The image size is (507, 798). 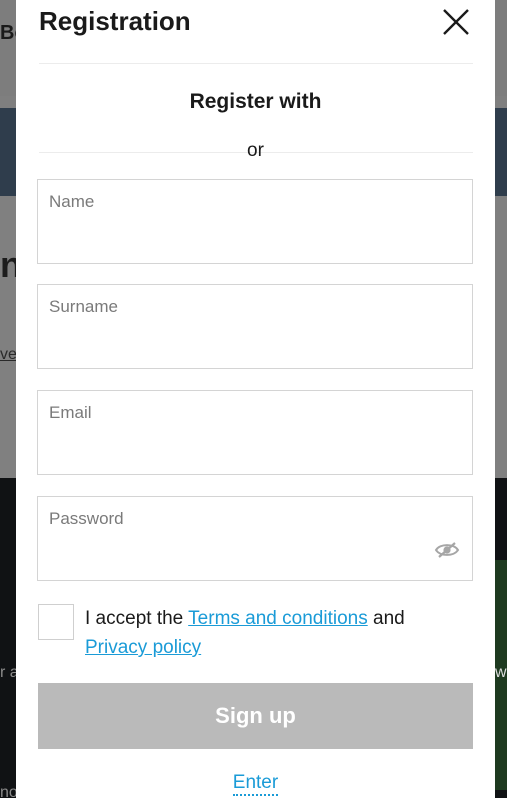 I want to click on sign-up-button: Sign up, so click(x=255, y=716).